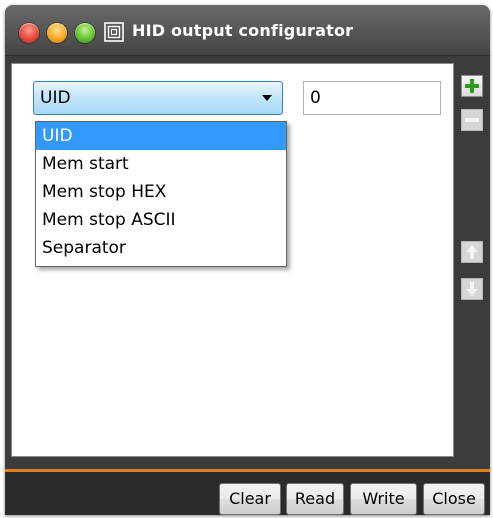 This screenshot has width=493, height=518. What do you see at coordinates (57, 33) in the screenshot?
I see `minimize-window-button` at bounding box center [57, 33].